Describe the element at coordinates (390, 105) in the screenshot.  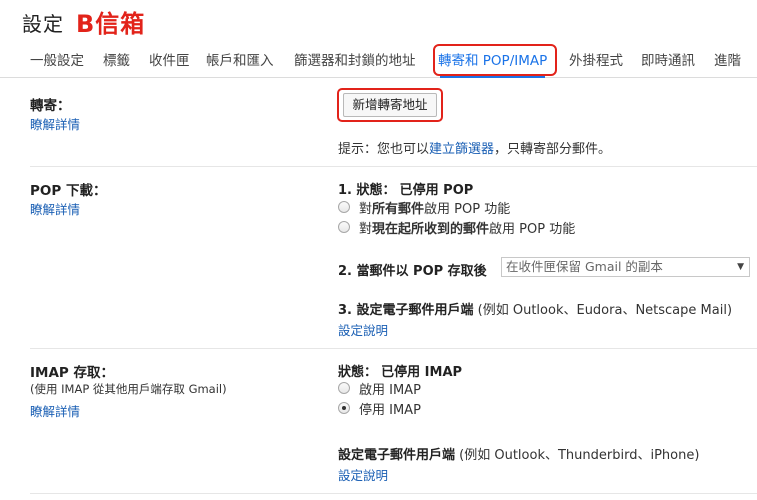
I see `button-highlight-box` at that location.